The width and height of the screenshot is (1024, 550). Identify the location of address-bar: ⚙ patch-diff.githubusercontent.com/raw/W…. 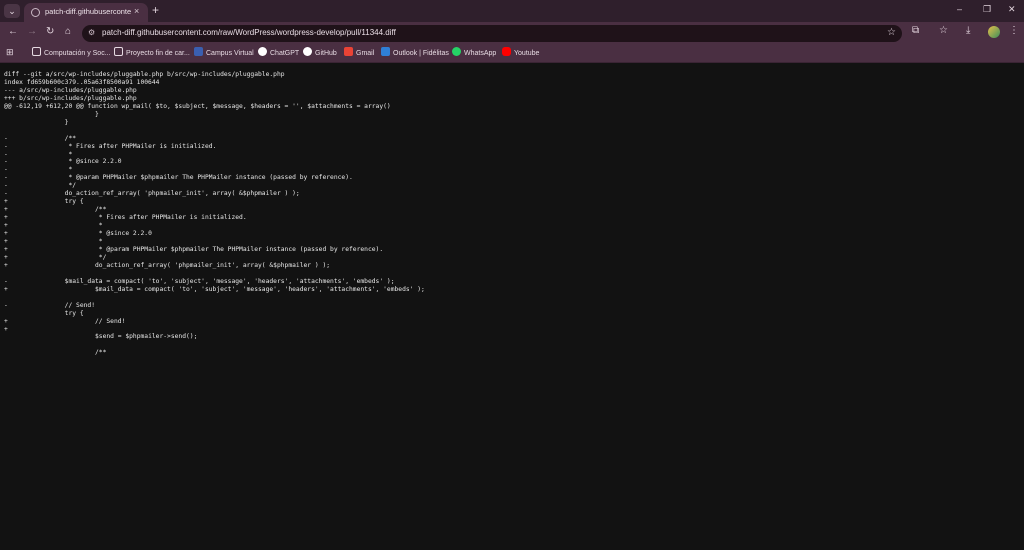
(492, 33).